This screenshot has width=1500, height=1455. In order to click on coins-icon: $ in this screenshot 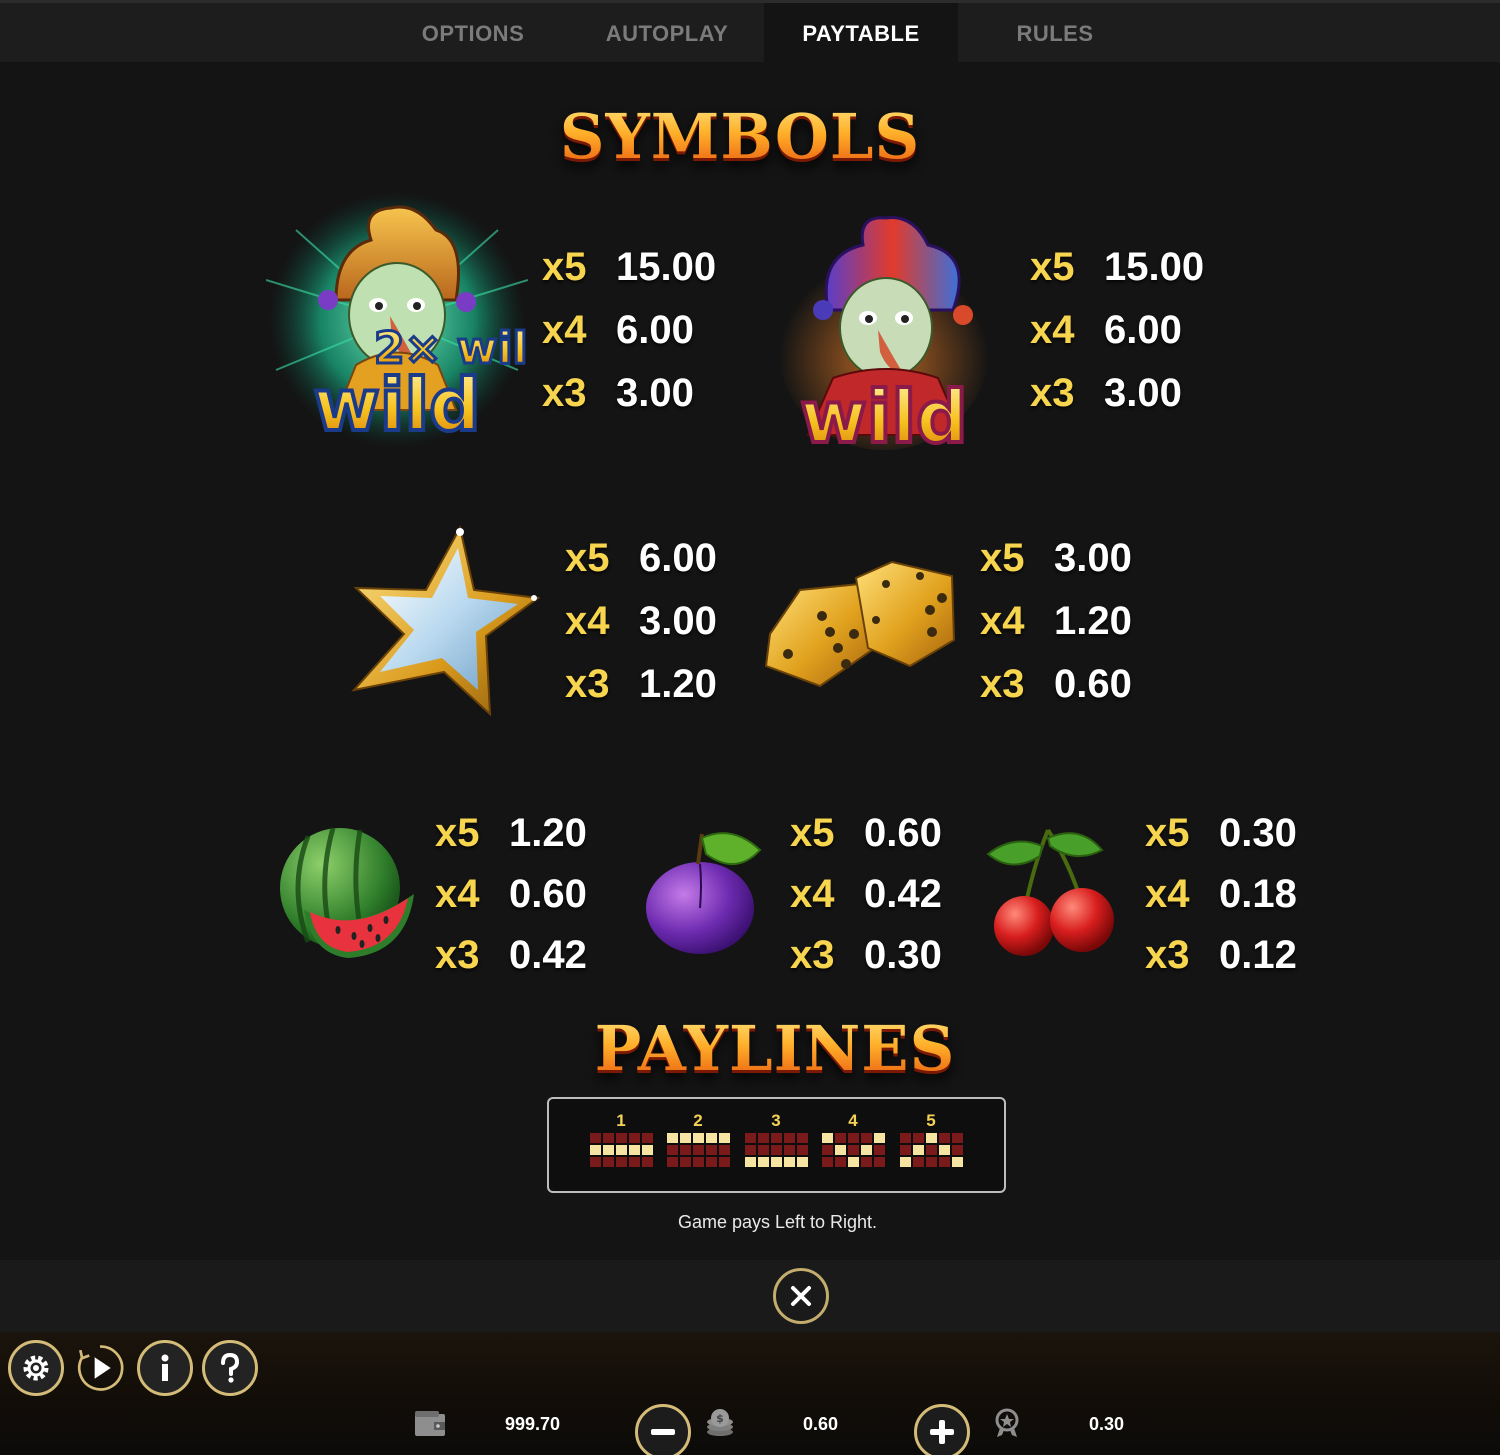, I will do `click(720, 1422)`.